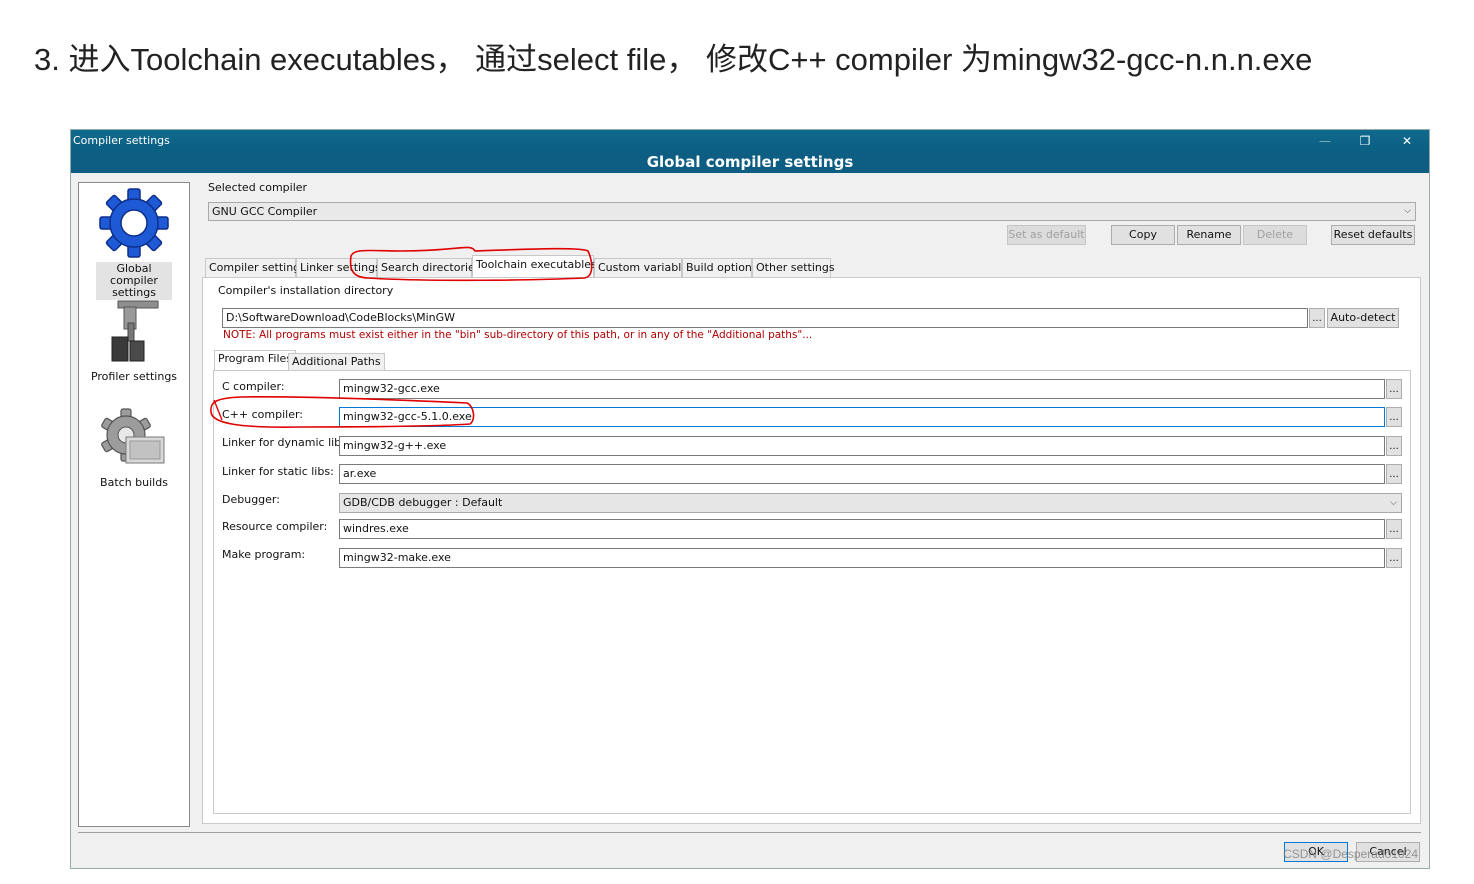  I want to click on tab-other-settings: Other settings, so click(793, 267).